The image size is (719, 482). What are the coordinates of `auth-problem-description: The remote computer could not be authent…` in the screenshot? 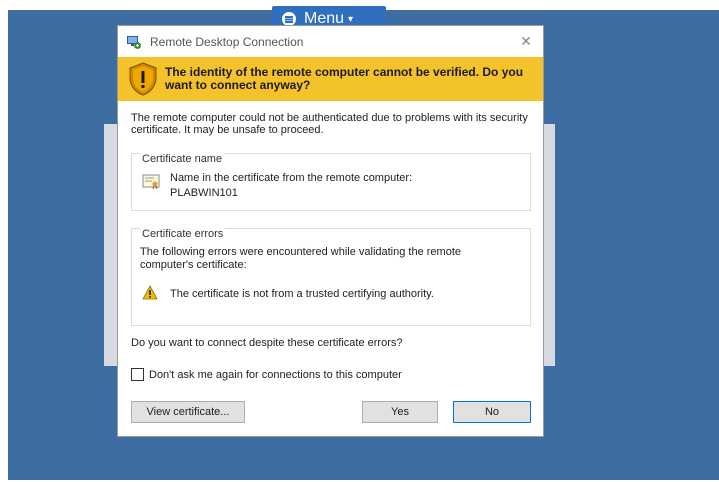 It's located at (329, 124).